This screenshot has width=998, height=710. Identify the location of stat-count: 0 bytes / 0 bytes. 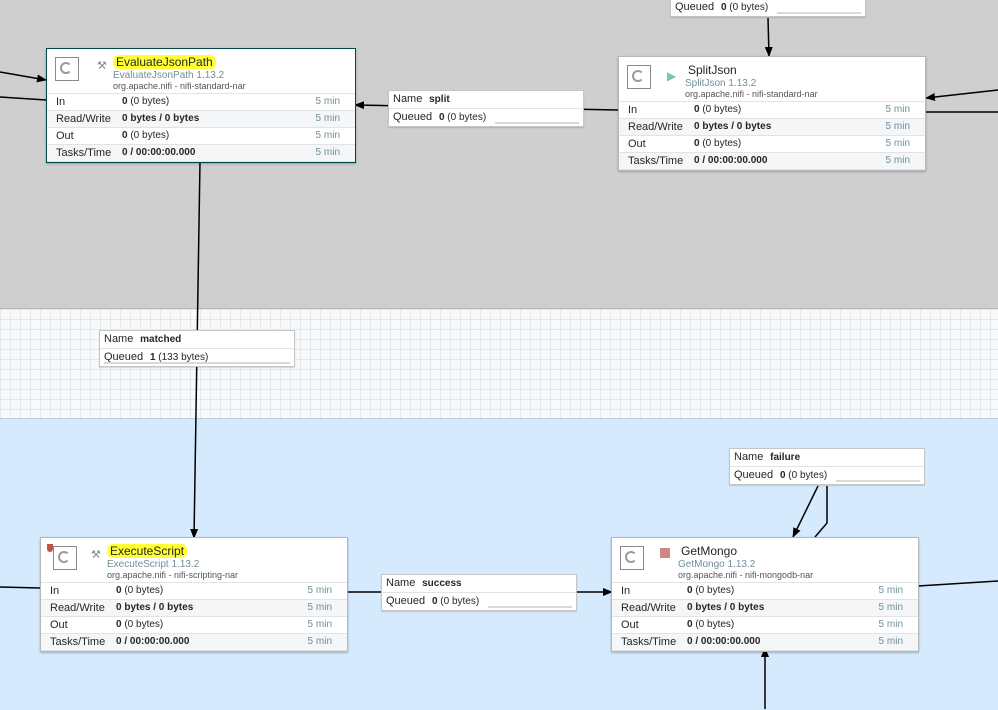
(161, 118).